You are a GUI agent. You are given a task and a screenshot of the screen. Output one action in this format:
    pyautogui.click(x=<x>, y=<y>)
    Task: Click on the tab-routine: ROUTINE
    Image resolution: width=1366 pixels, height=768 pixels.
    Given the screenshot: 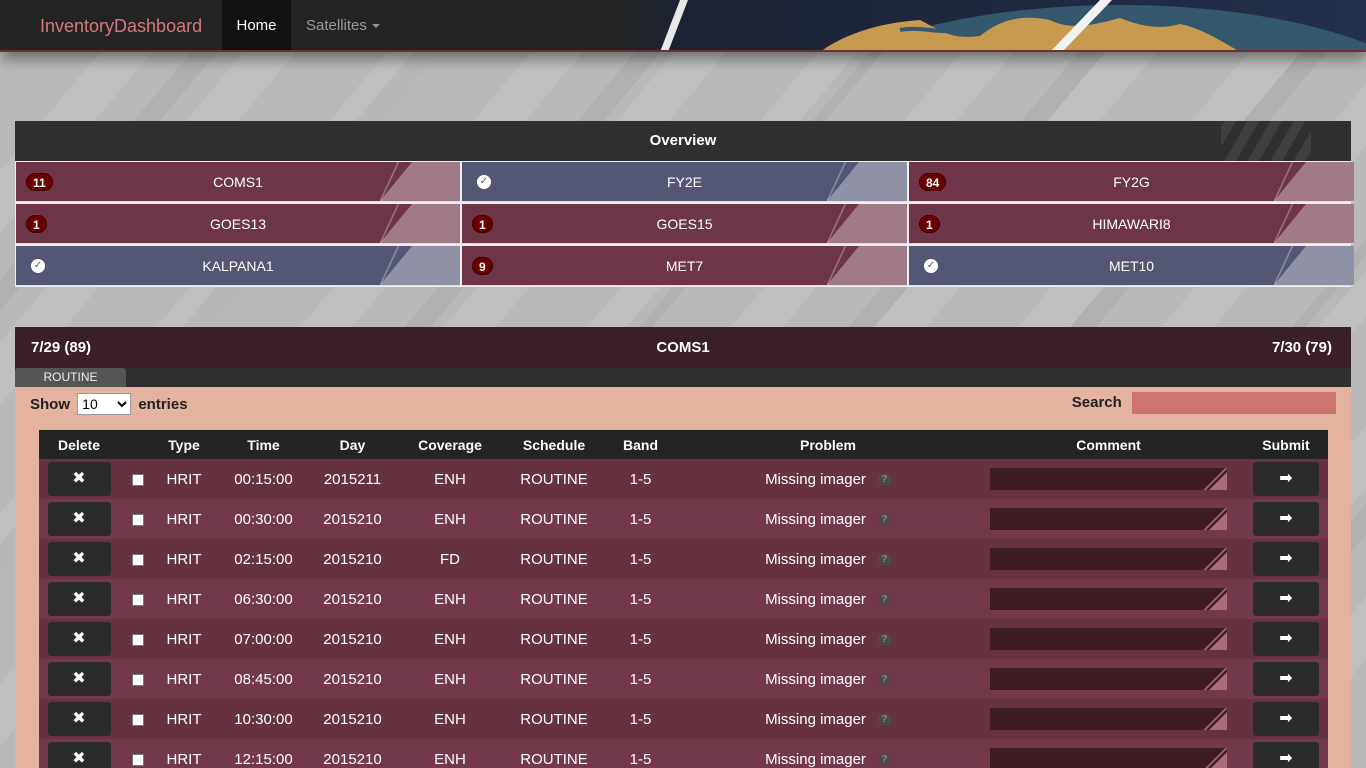 What is the action you would take?
    pyautogui.click(x=70, y=377)
    